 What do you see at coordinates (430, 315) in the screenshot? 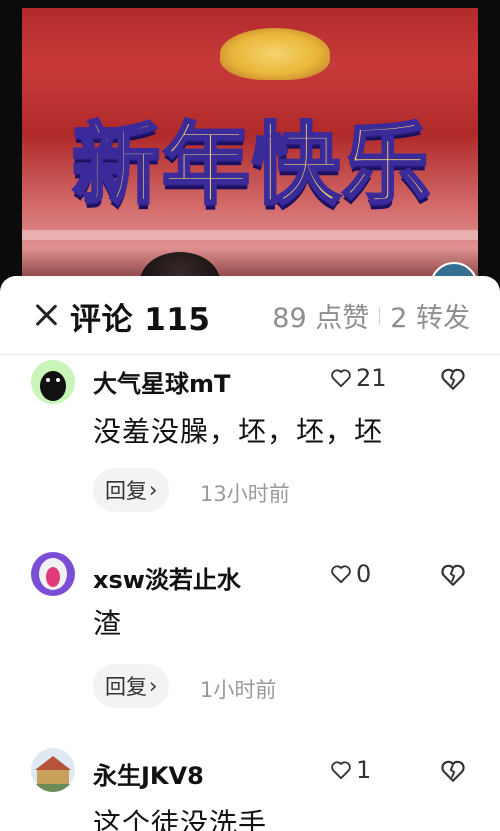
I see `shares-count: 2 转发` at bounding box center [430, 315].